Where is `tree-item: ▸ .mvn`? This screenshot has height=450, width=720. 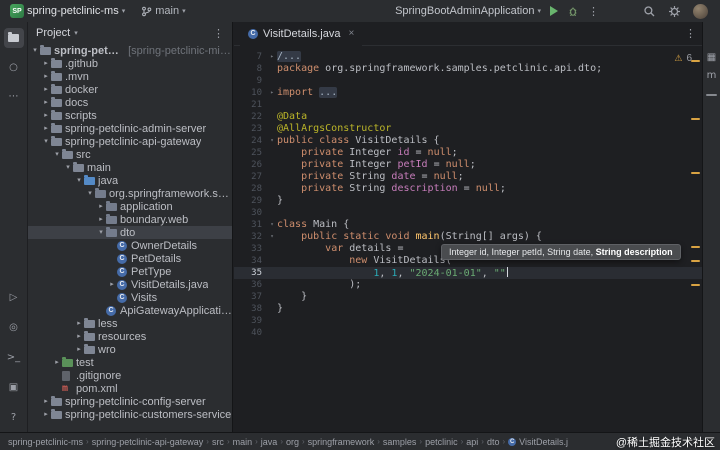 tree-item: ▸ .mvn is located at coordinates (130, 76).